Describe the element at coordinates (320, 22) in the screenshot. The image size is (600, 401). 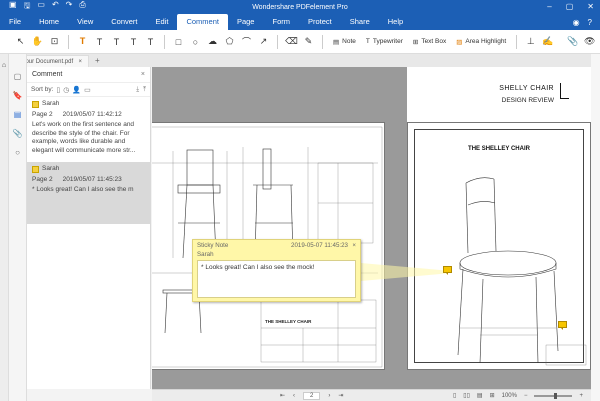
I see `menu-protect: Protect` at that location.